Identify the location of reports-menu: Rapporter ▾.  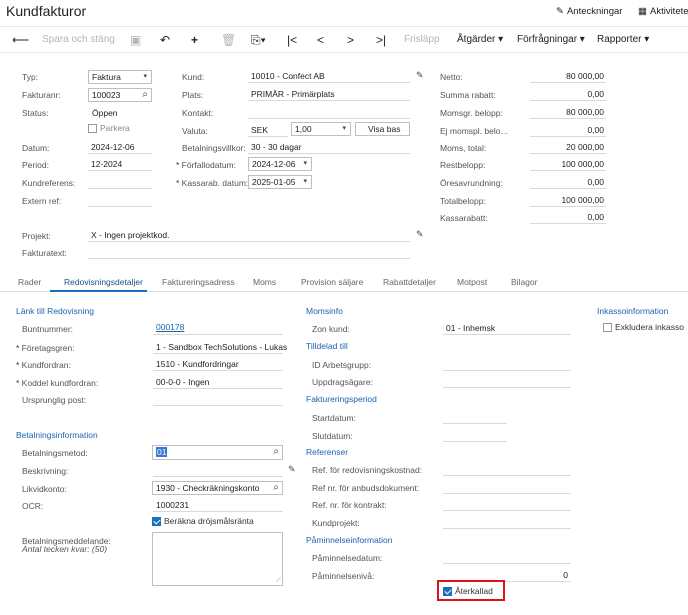
(623, 39).